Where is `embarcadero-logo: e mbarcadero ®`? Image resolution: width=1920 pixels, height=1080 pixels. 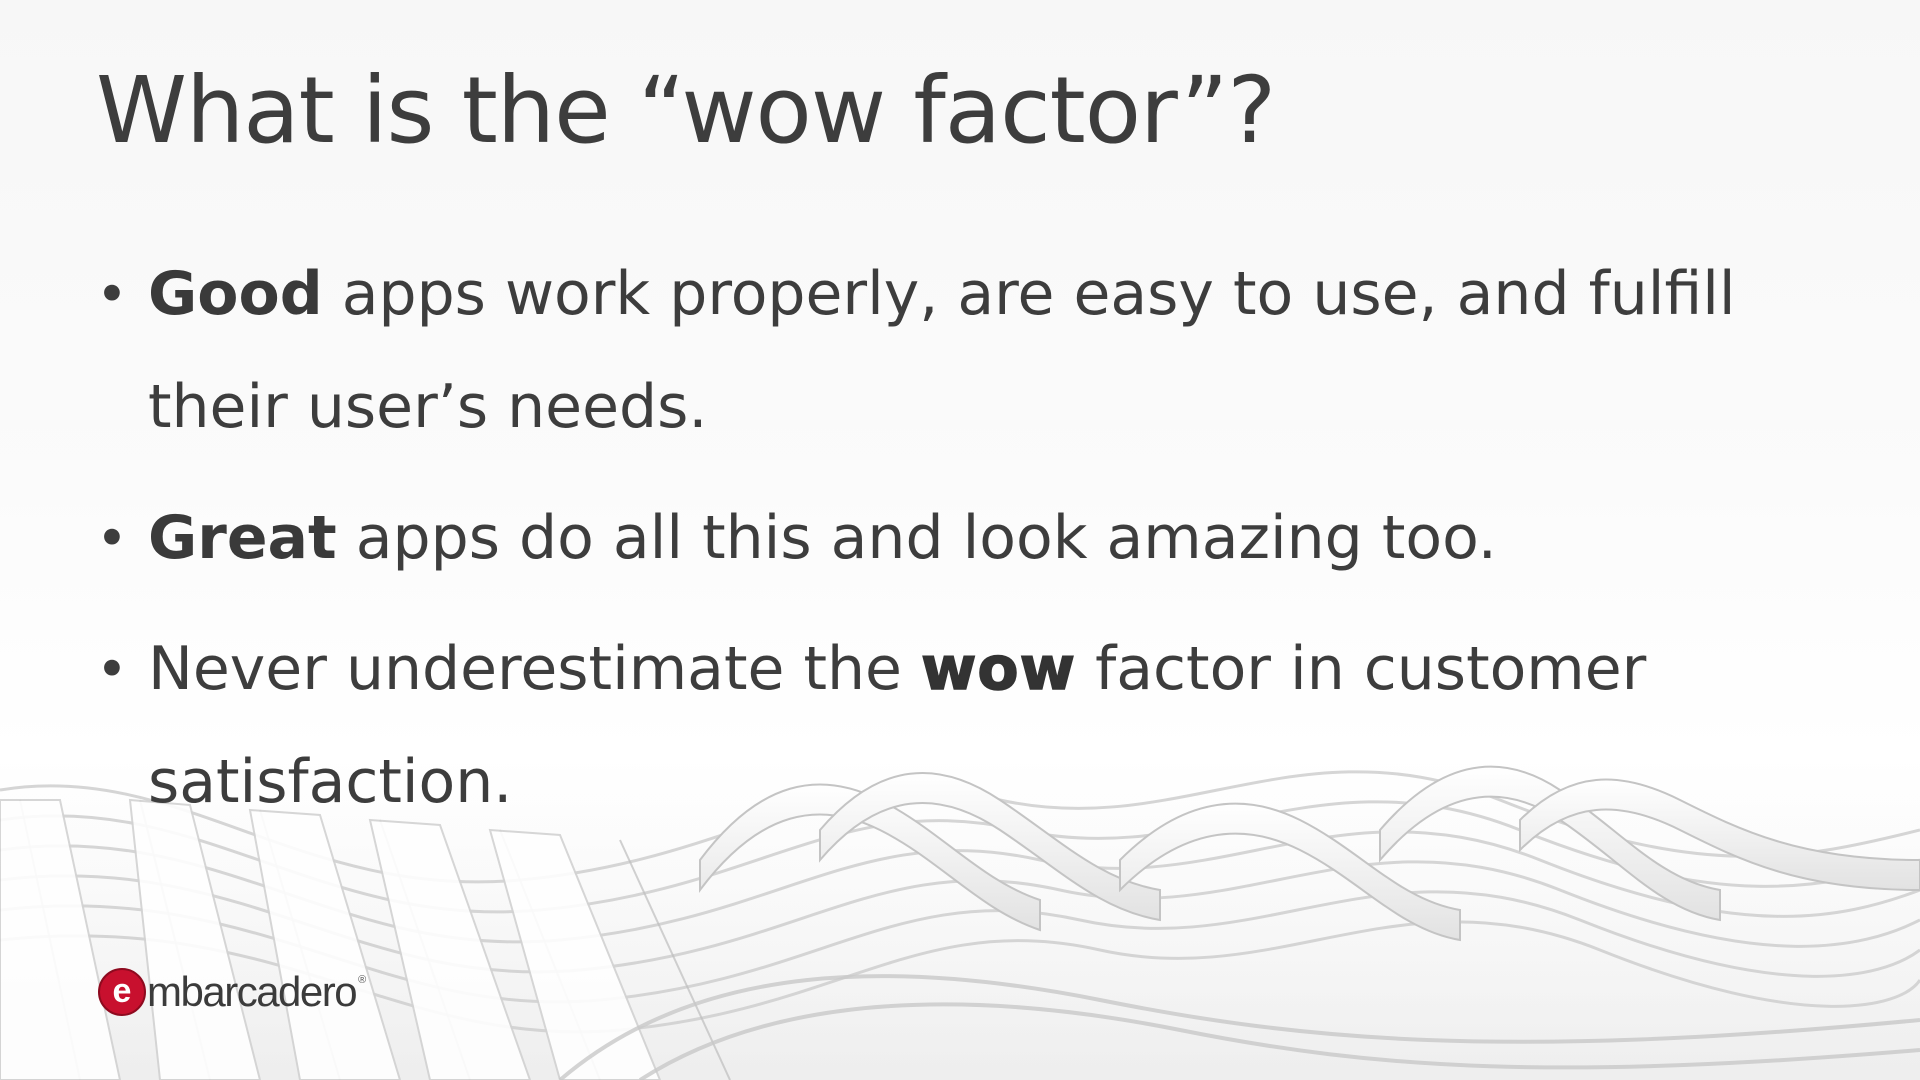
embarcadero-logo: e mbarcadero ® is located at coordinates (232, 992).